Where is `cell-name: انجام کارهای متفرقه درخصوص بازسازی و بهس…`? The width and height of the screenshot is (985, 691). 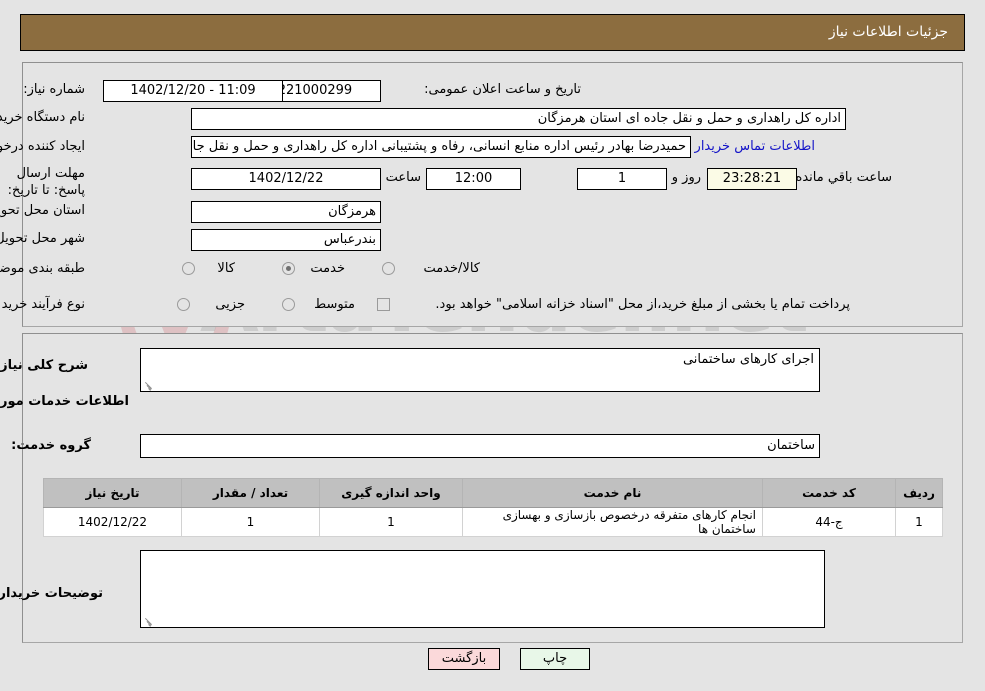 cell-name: انجام کارهای متفرقه درخصوص بازسازی و بهس… is located at coordinates (612, 522).